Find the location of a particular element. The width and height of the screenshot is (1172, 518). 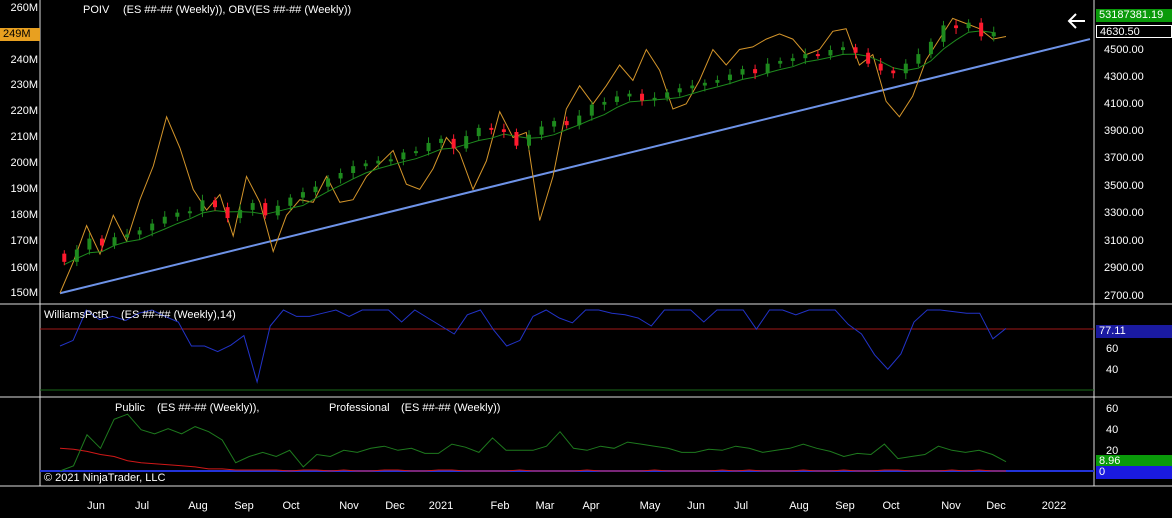

x-axis-label: Nov is located at coordinates (951, 506).